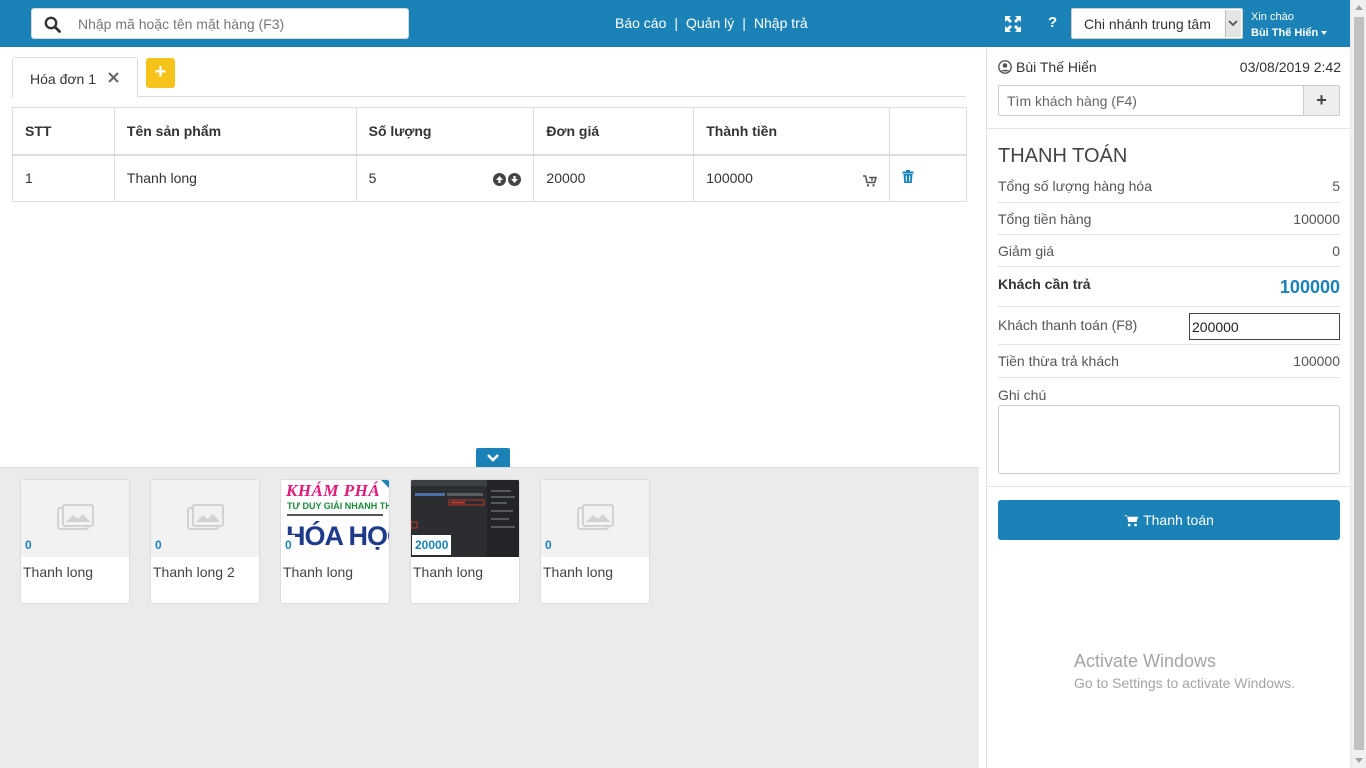  What do you see at coordinates (445, 178) in the screenshot?
I see `row-quantity-cell: 5` at bounding box center [445, 178].